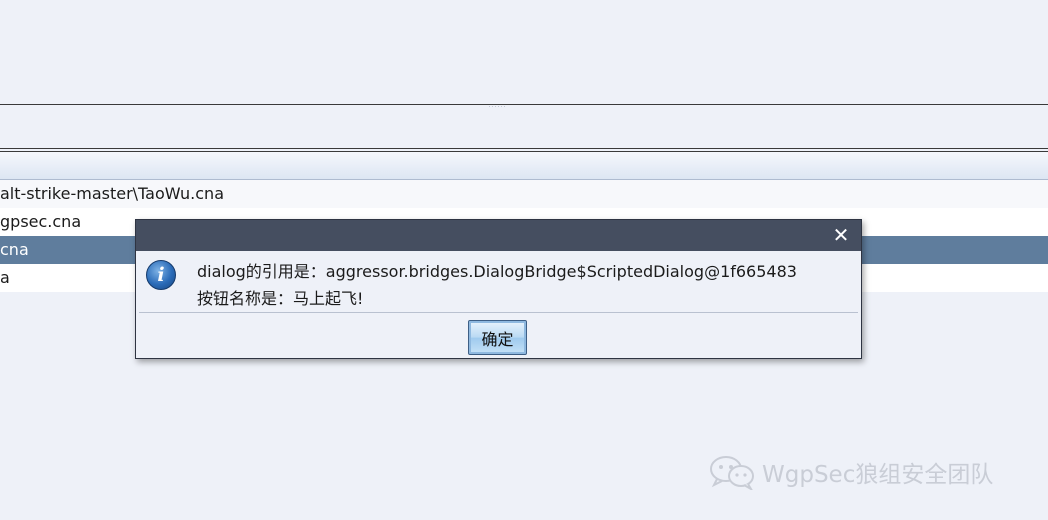 The height and width of the screenshot is (520, 1048). What do you see at coordinates (524, 166) in the screenshot?
I see `table-header` at bounding box center [524, 166].